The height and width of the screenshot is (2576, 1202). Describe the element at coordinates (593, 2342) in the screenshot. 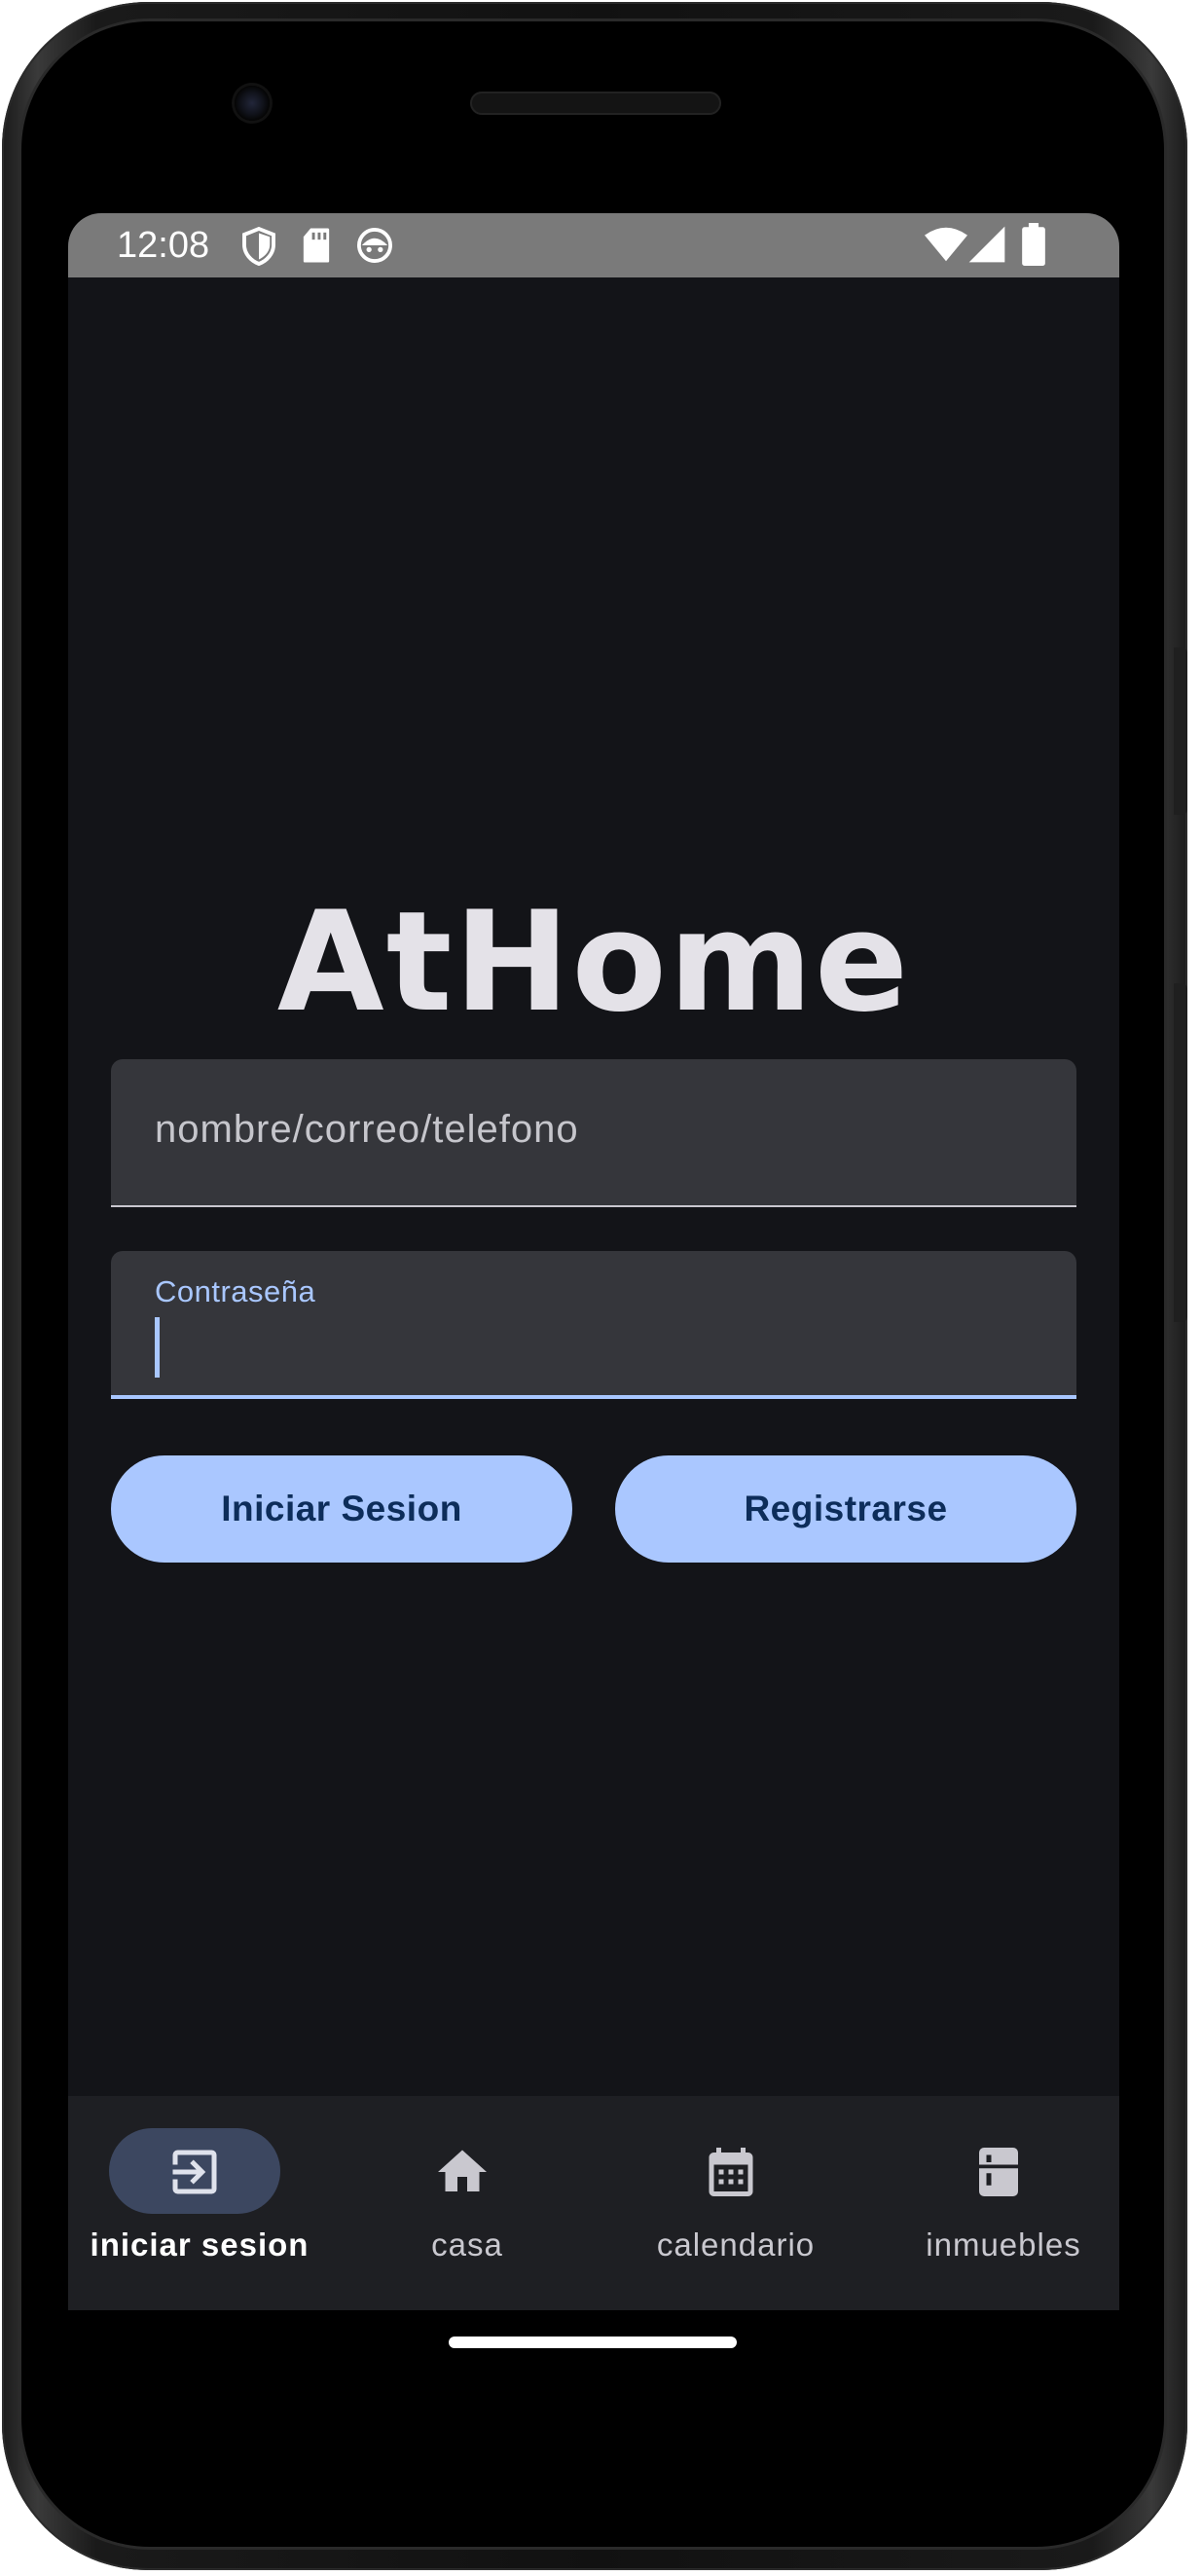

I see `gesture-home-bar` at that location.